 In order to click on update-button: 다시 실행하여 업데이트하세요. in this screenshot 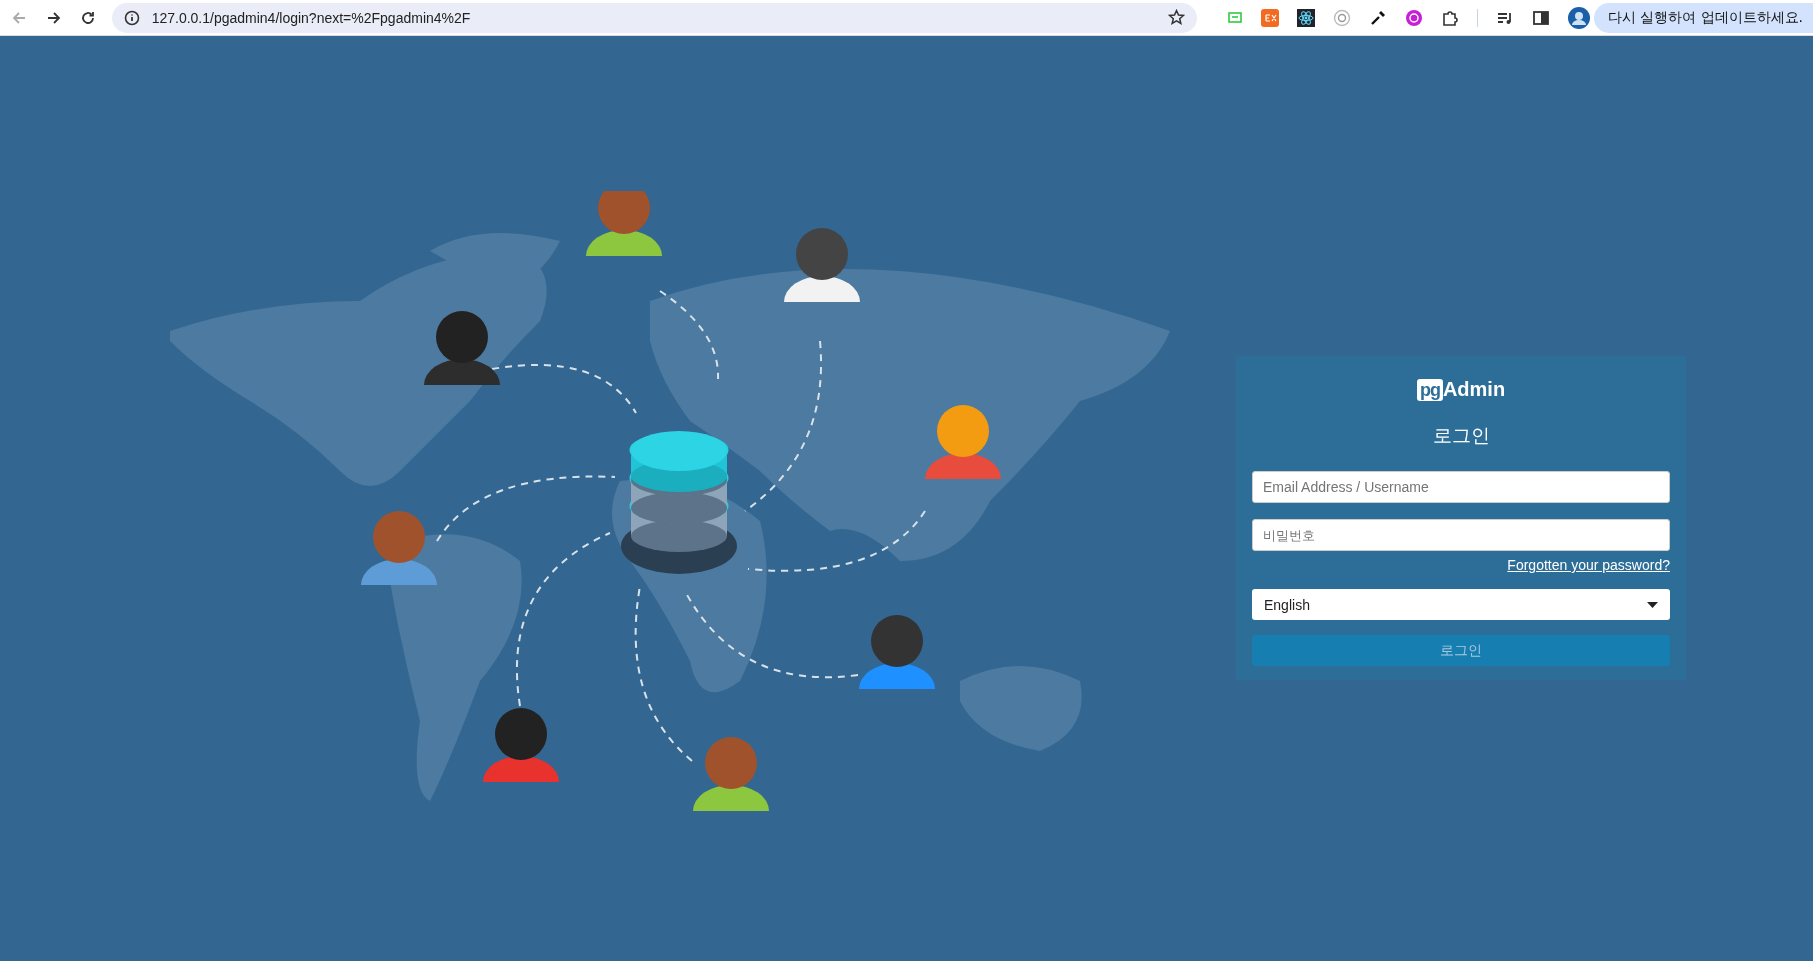, I will do `click(1703, 17)`.